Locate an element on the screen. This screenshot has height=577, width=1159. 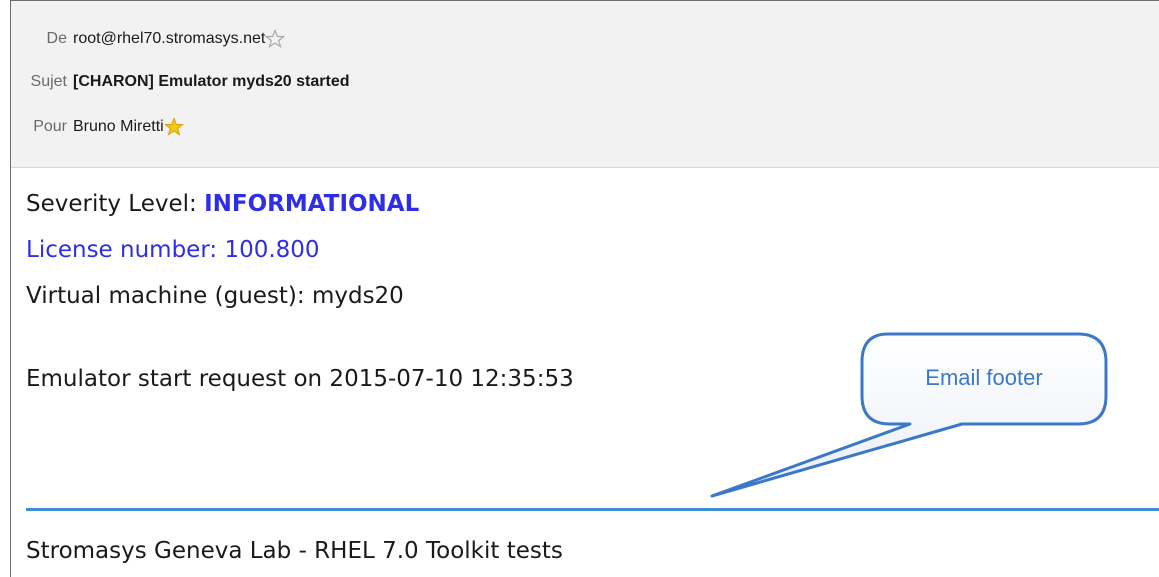
footer-divider is located at coordinates (592, 509).